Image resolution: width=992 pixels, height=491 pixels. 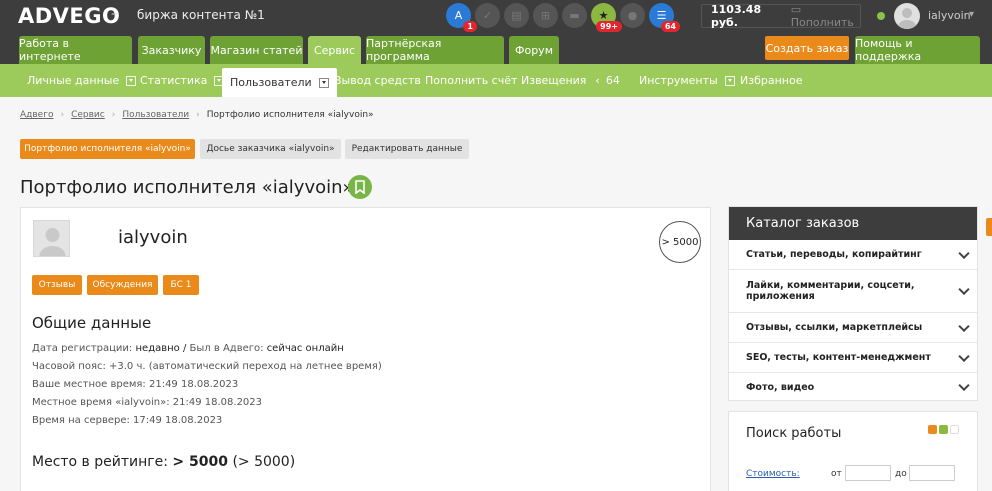 What do you see at coordinates (73, 80) in the screenshot?
I see `subtab-label: Личные данные` at bounding box center [73, 80].